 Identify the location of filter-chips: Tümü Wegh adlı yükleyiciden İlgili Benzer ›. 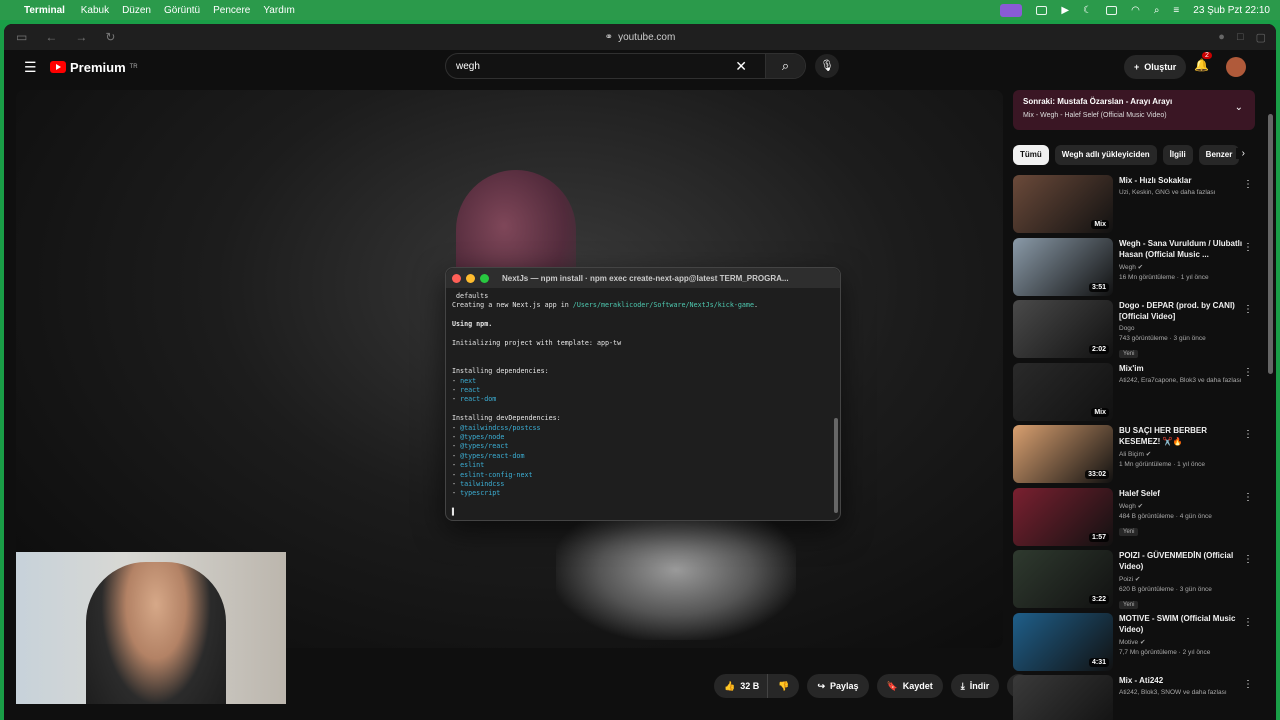
(1134, 155).